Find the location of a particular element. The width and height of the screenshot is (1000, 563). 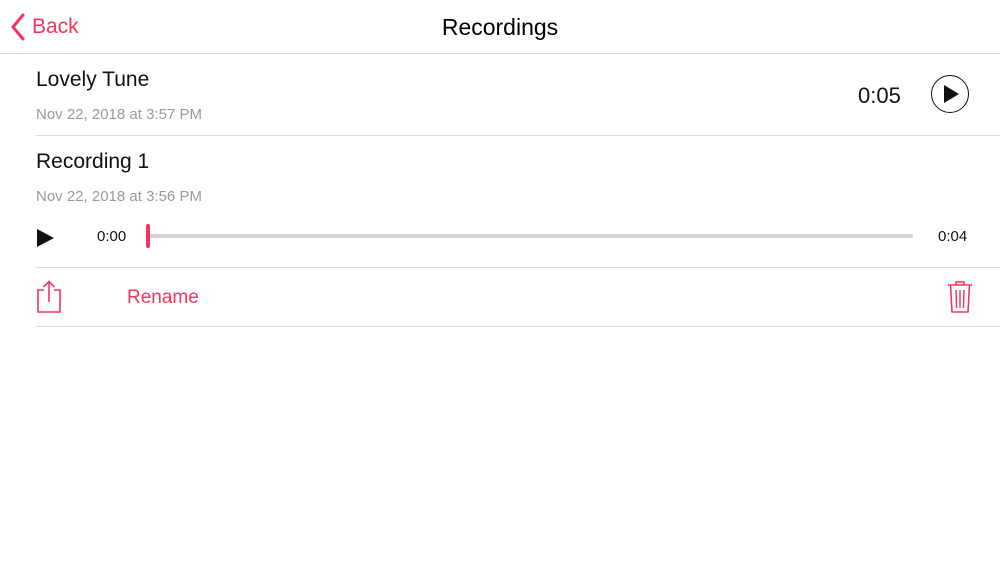

recording-title: Recording 1 is located at coordinates (93, 161).